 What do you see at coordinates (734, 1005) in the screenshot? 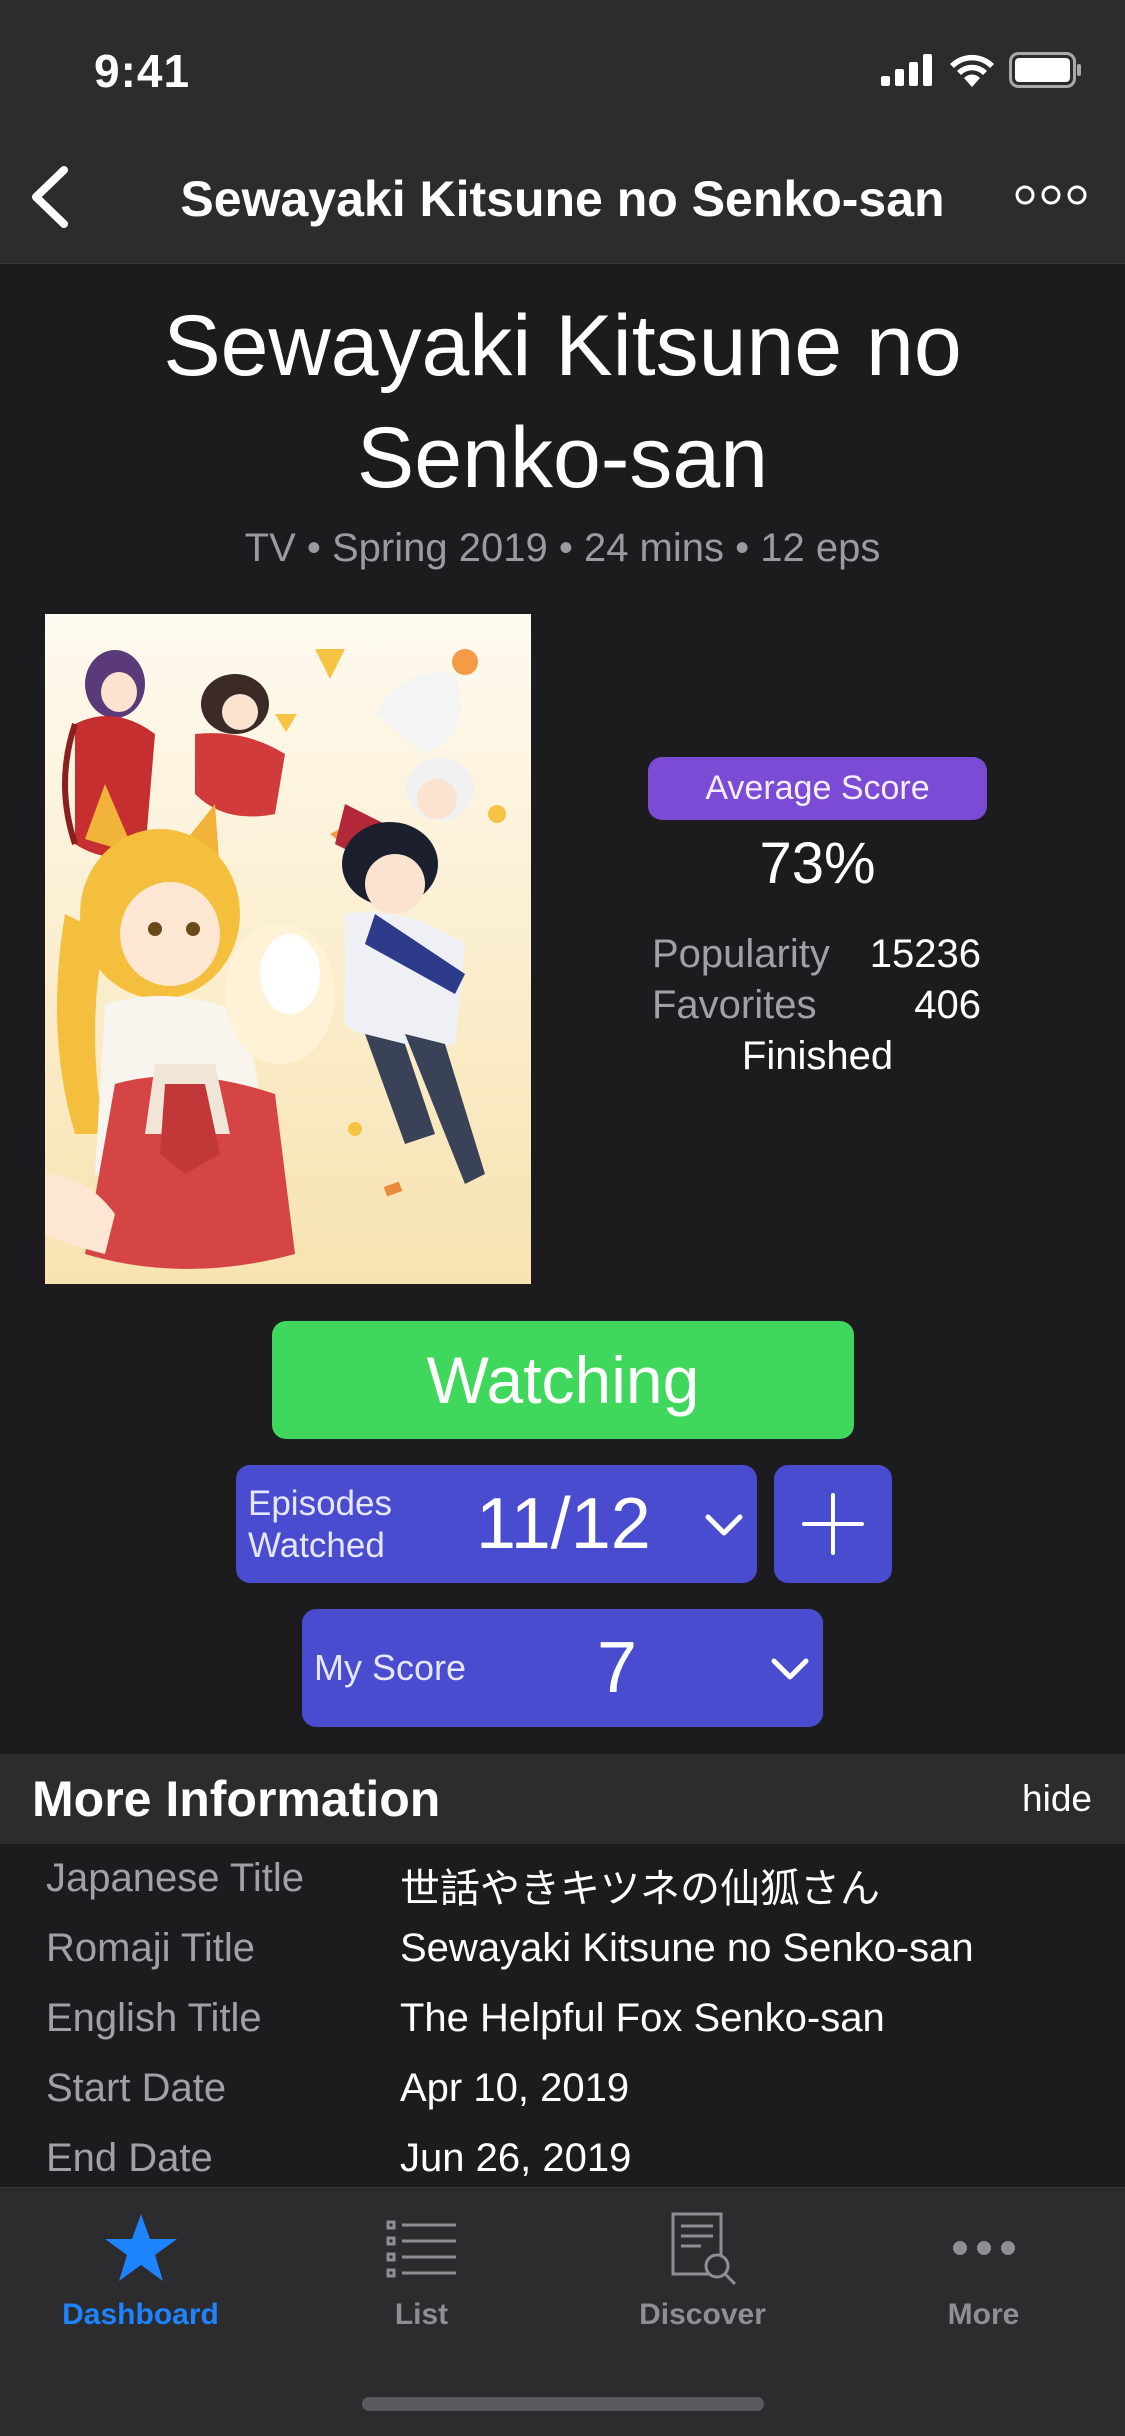
I see `favorites-label: Favorites` at bounding box center [734, 1005].